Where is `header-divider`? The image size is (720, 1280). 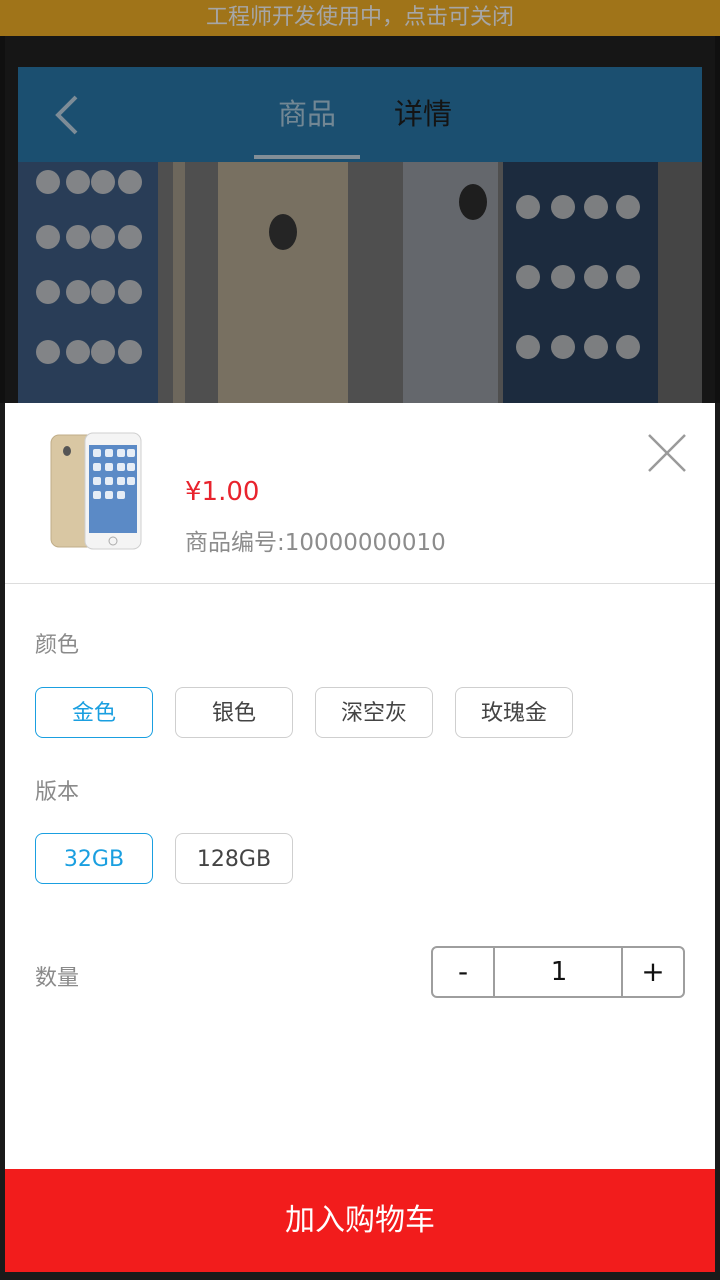 header-divider is located at coordinates (360, 583).